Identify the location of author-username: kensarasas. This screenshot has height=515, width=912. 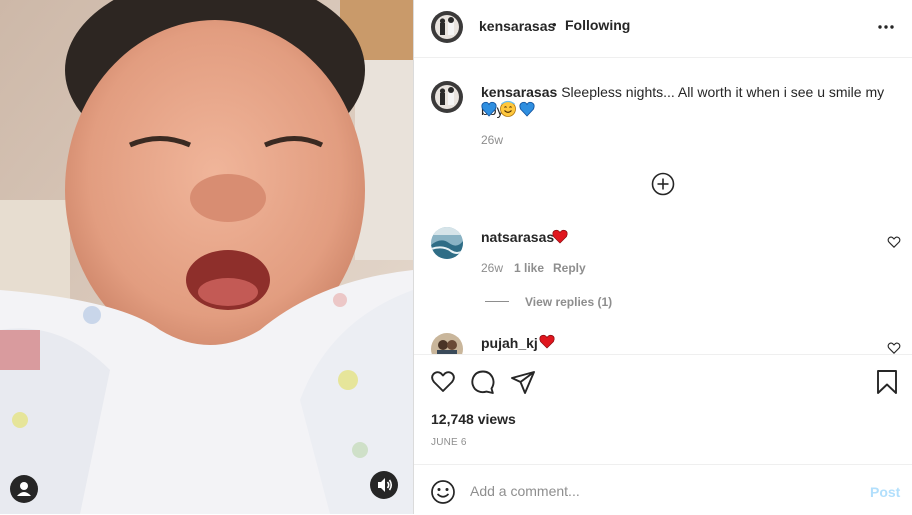
(517, 26).